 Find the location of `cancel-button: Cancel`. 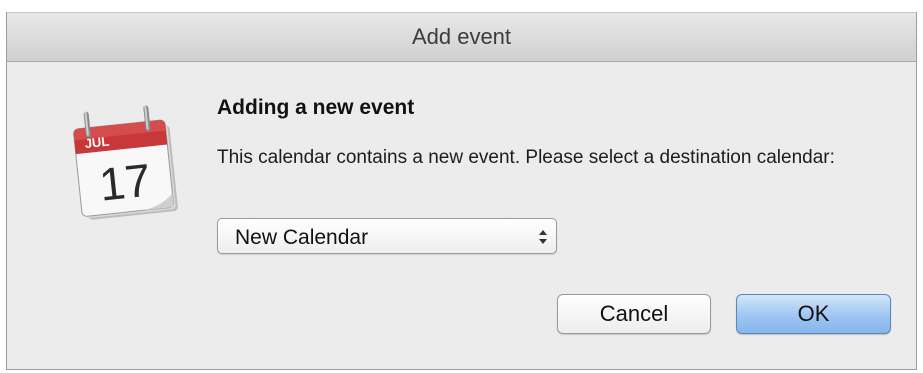

cancel-button: Cancel is located at coordinates (634, 314).